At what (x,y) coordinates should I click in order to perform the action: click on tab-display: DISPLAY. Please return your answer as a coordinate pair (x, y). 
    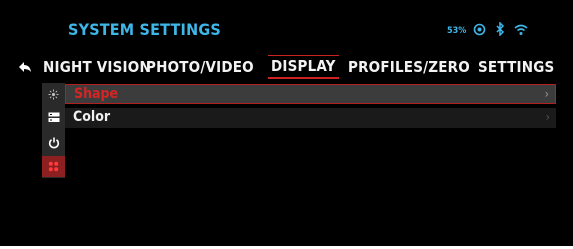
    Looking at the image, I should click on (303, 67).